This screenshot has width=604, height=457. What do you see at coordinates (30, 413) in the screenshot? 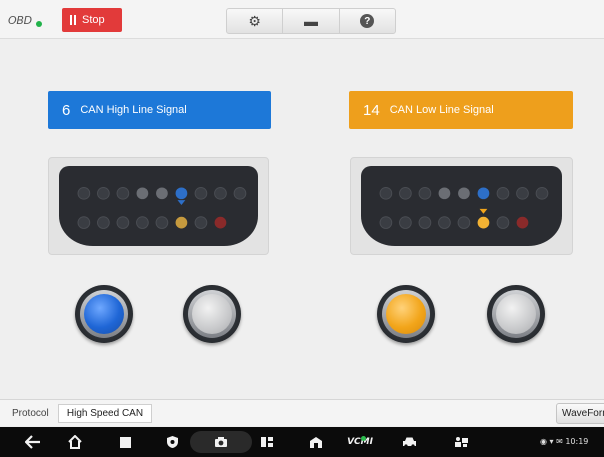
I see `protocol-label: Protocol` at bounding box center [30, 413].